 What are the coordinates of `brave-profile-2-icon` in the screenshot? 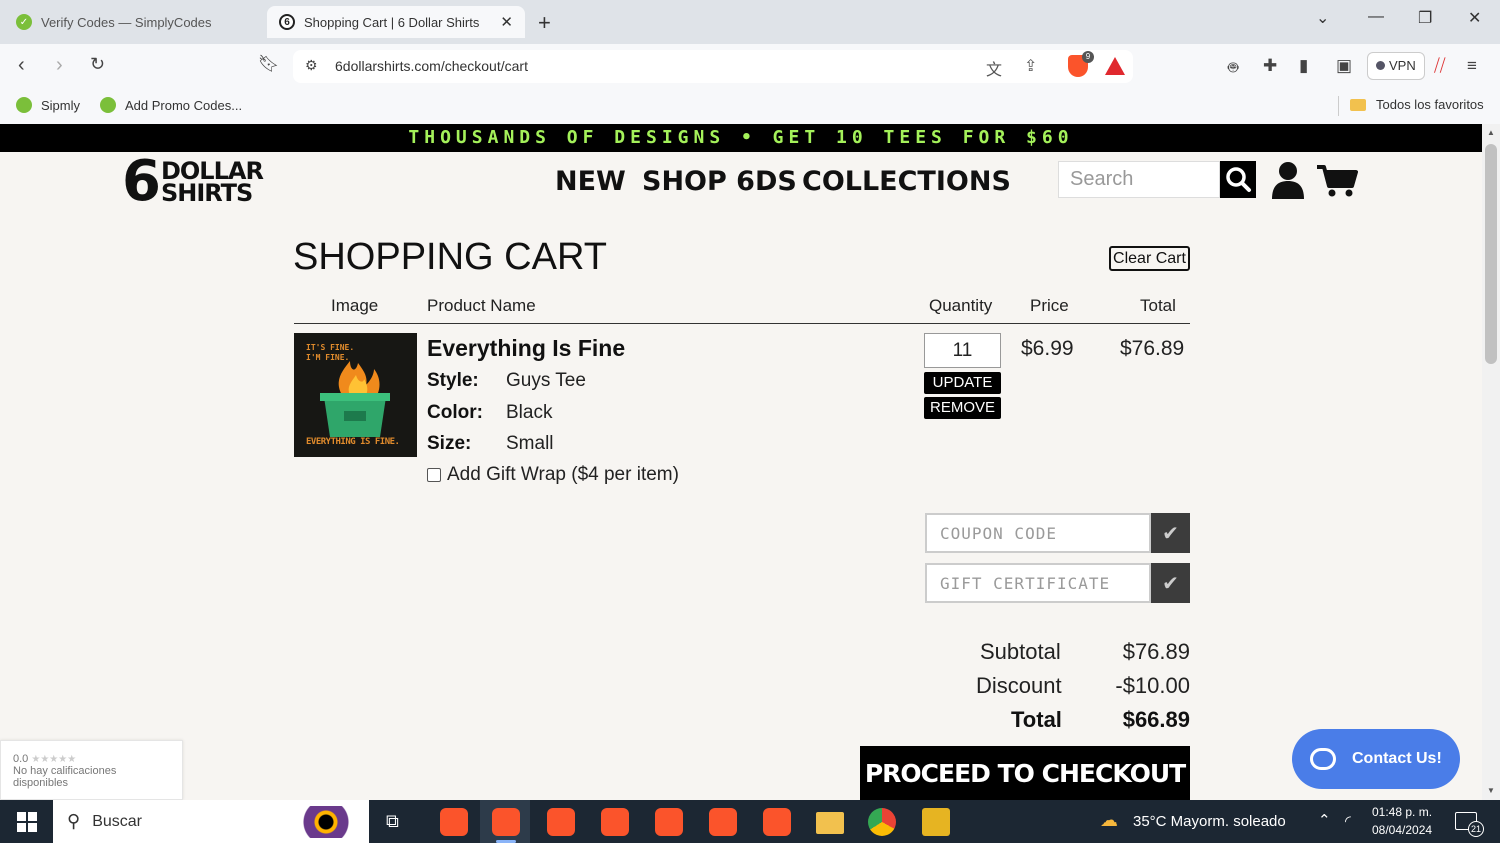 It's located at (506, 822).